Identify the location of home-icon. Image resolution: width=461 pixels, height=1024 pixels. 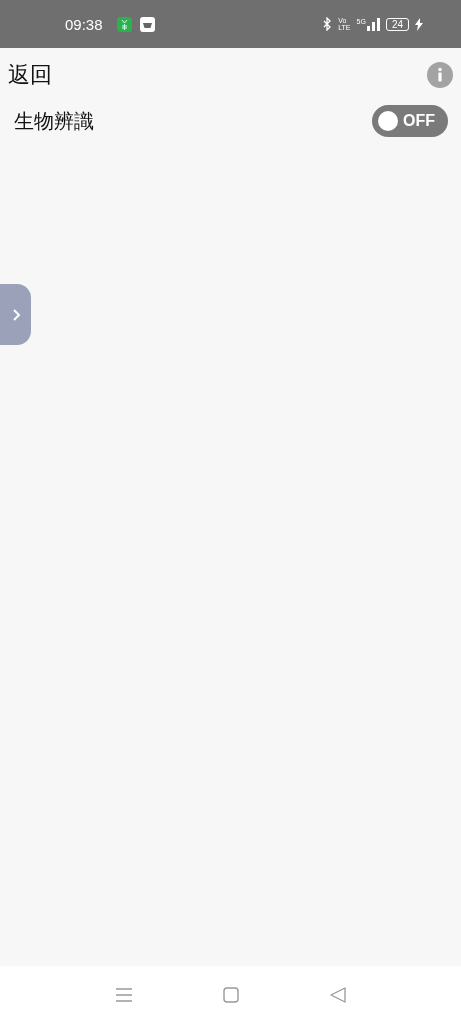
(230, 995).